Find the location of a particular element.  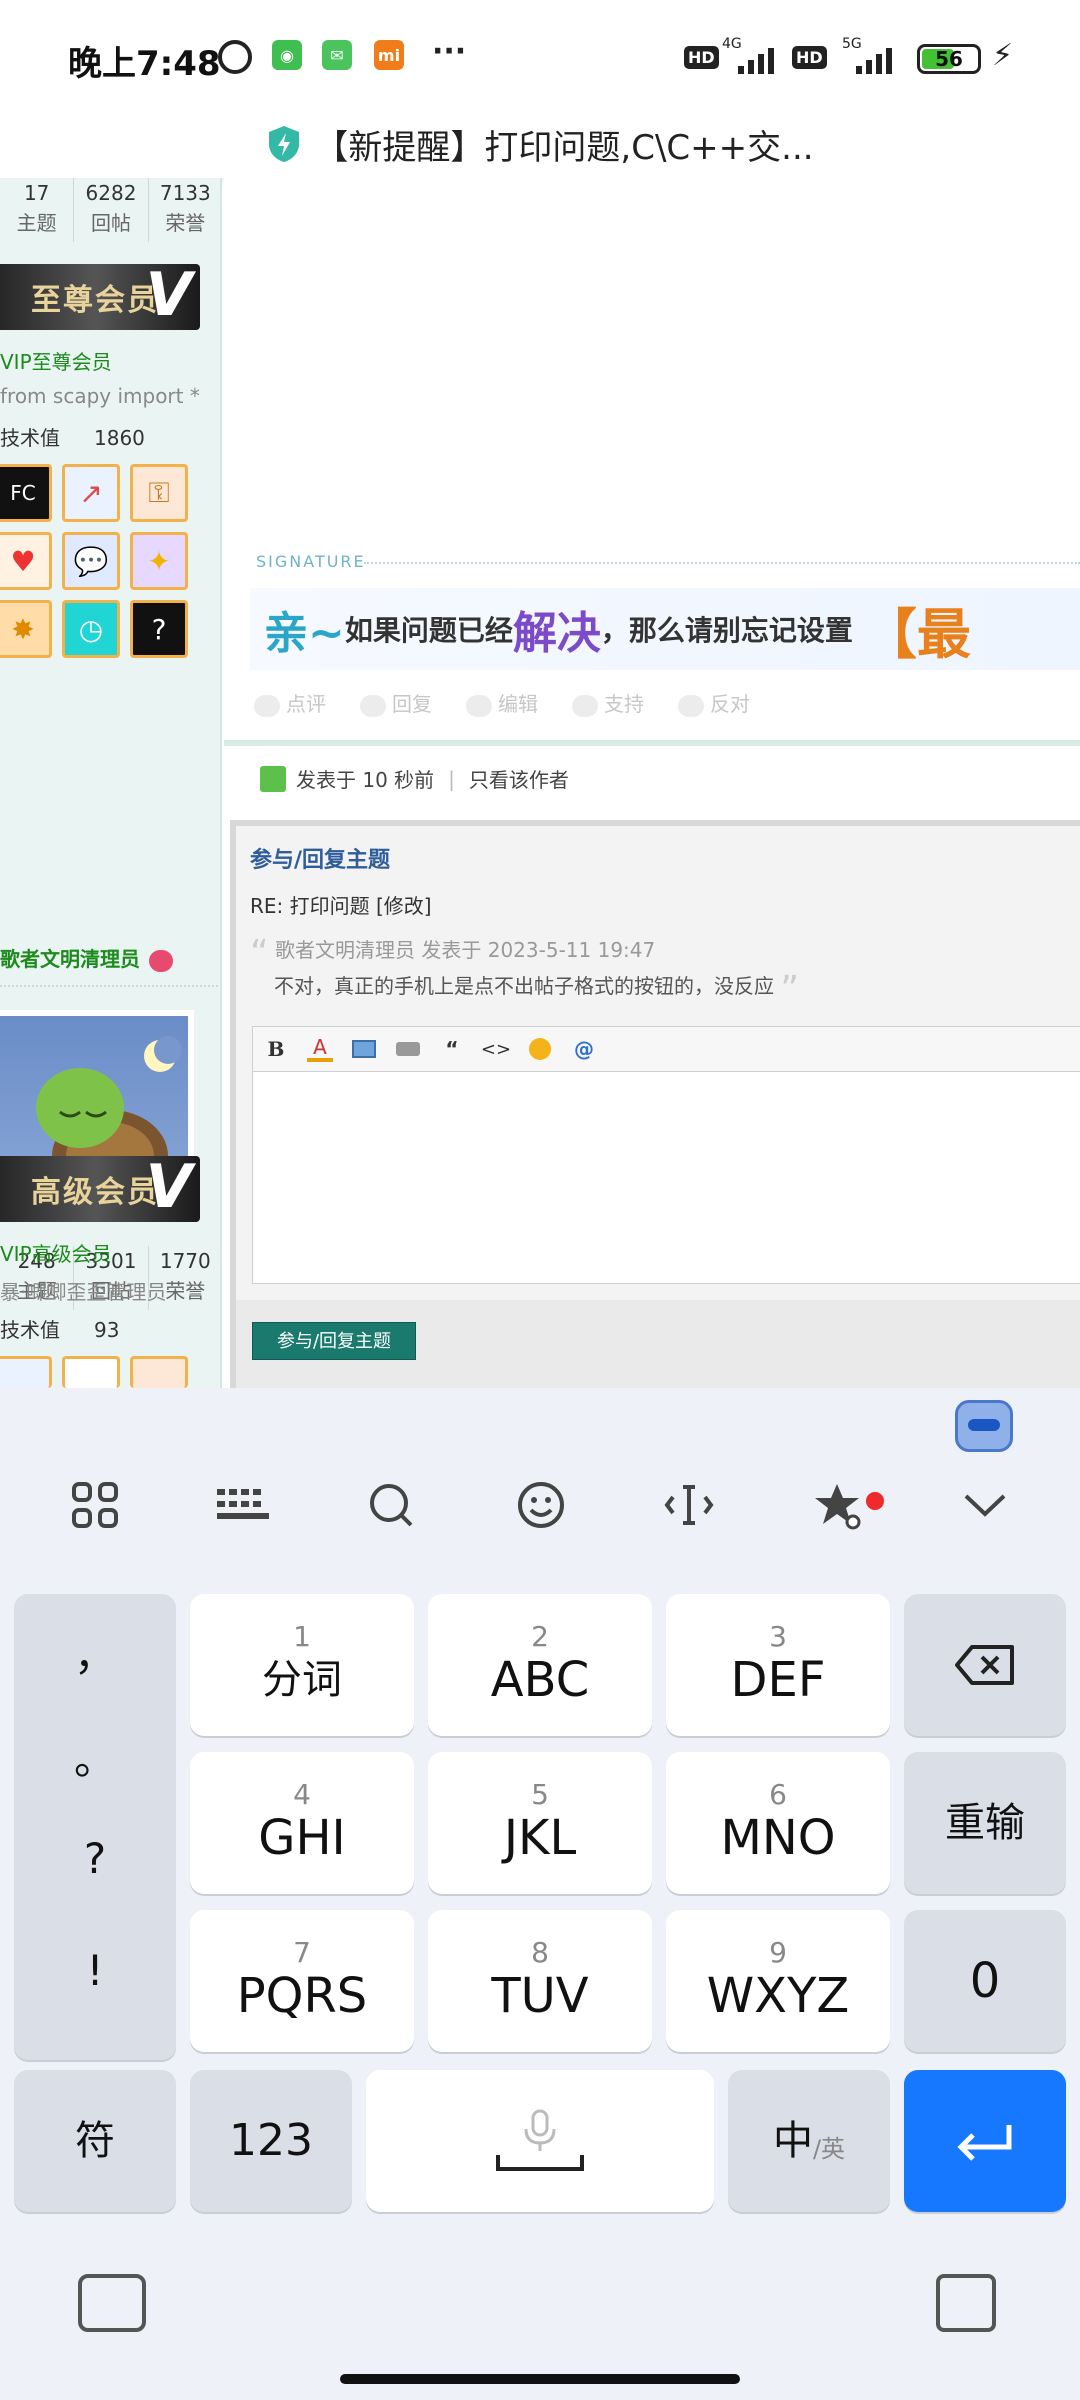

key-comma: ， is located at coordinates (95, 1652).